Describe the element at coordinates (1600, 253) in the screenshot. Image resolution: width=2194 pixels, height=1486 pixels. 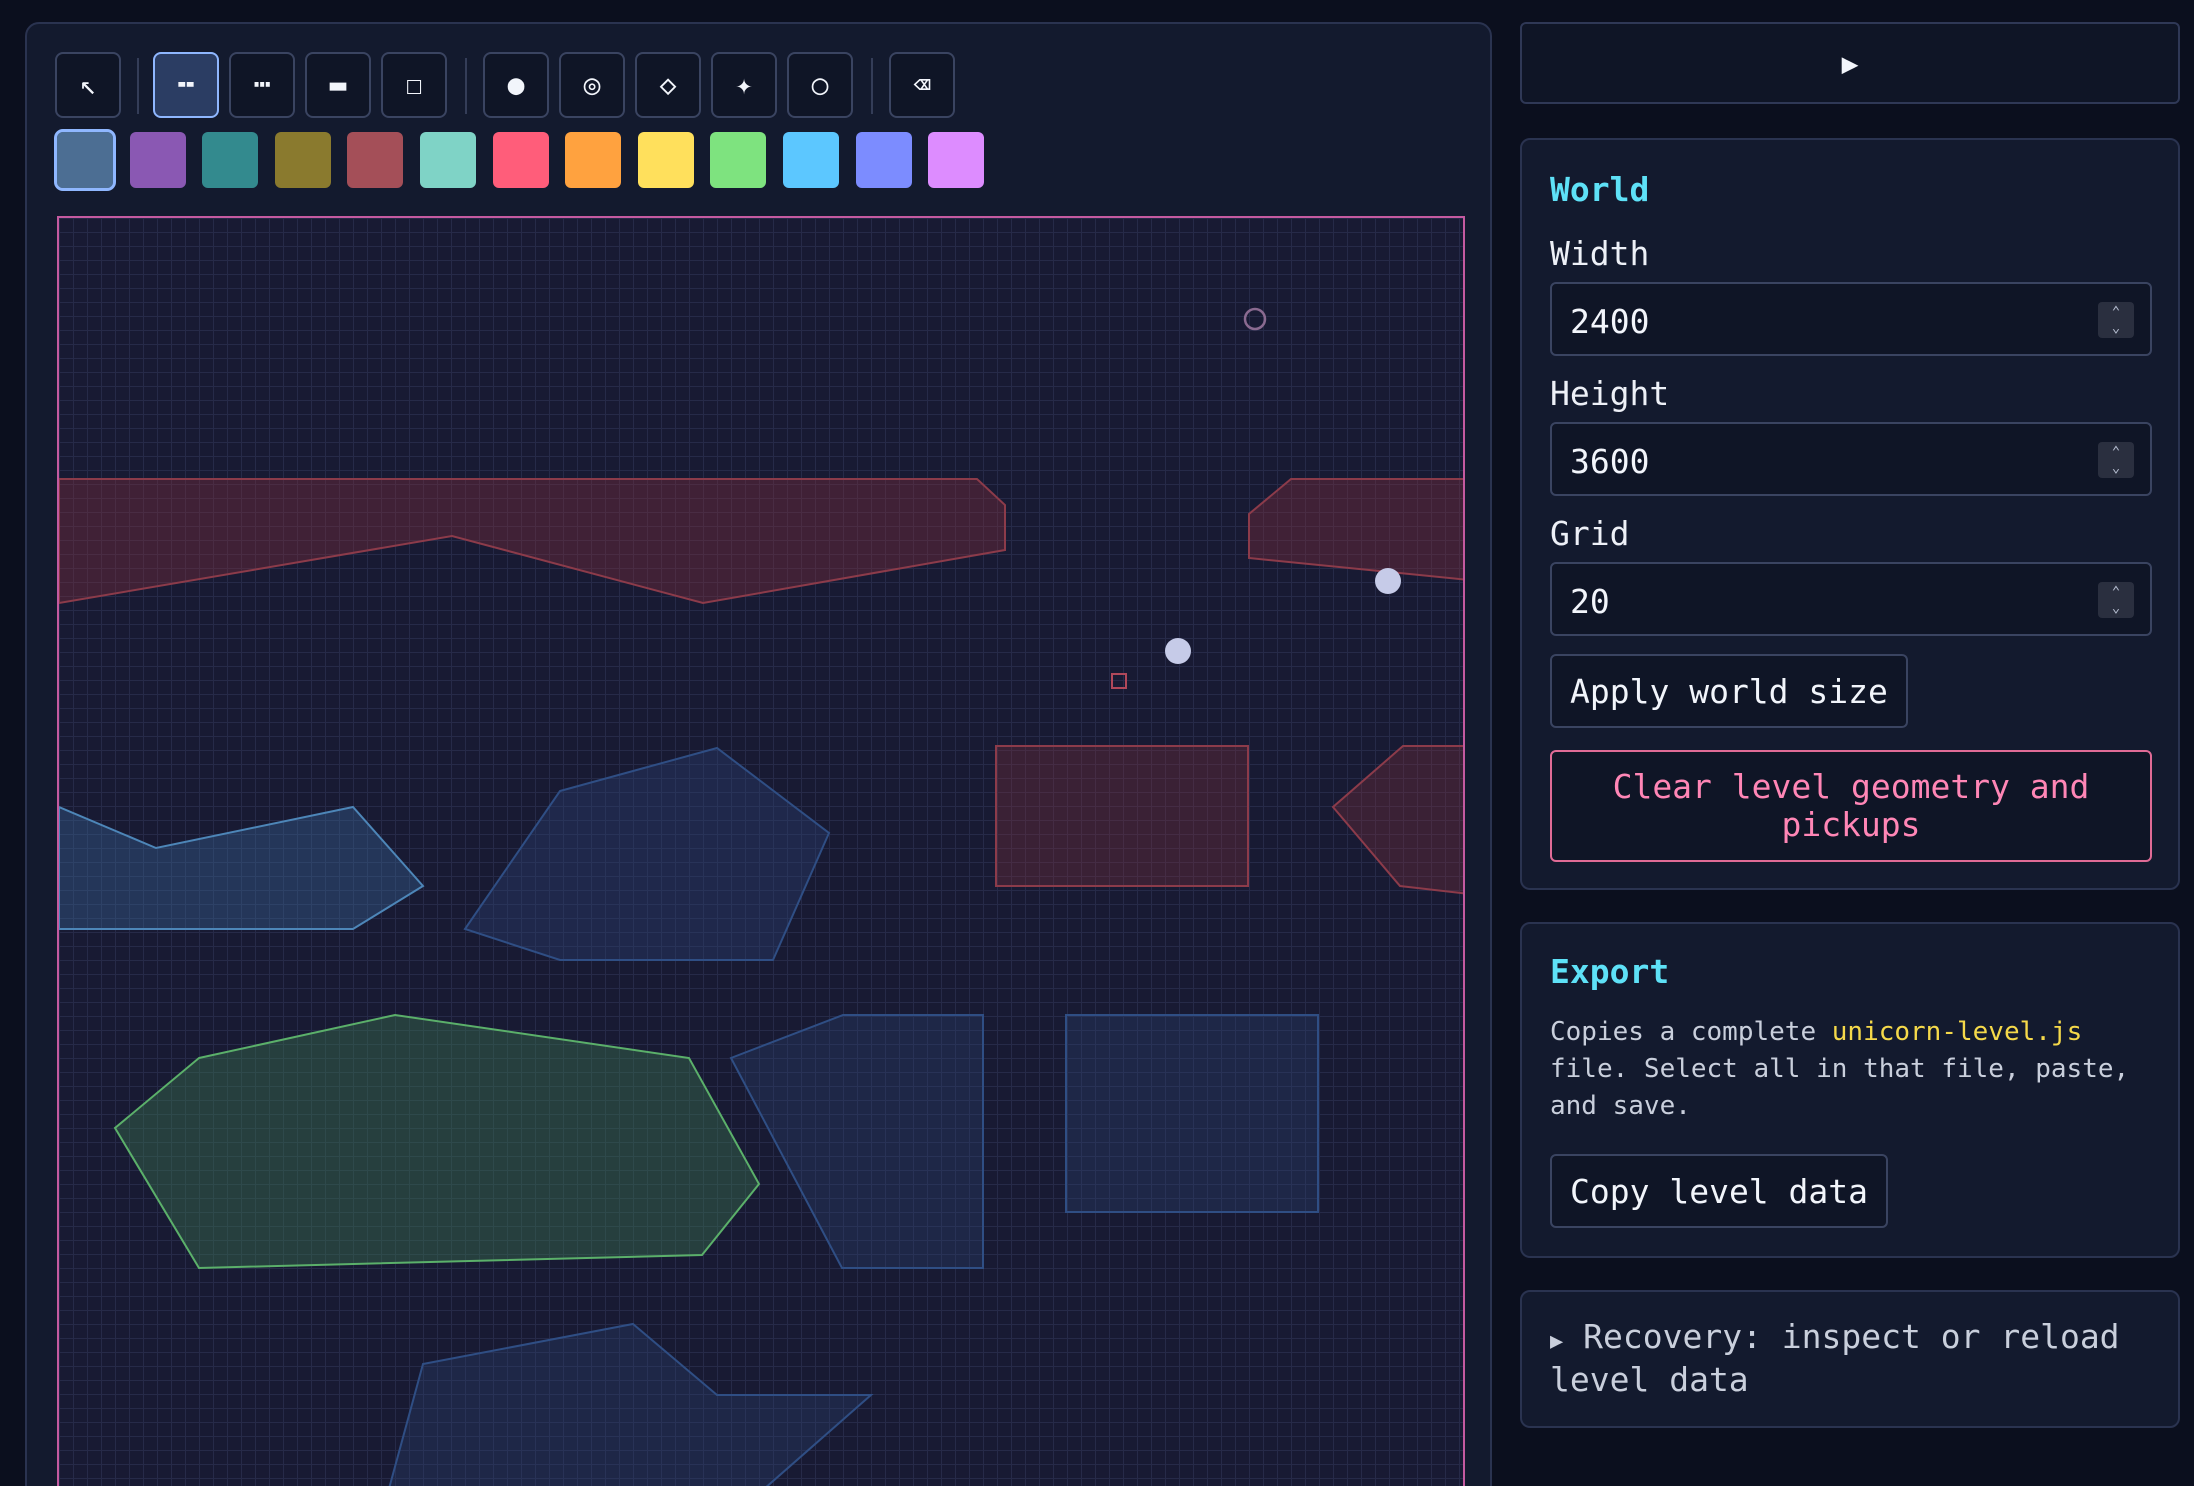
I see `width-label: Width` at that location.